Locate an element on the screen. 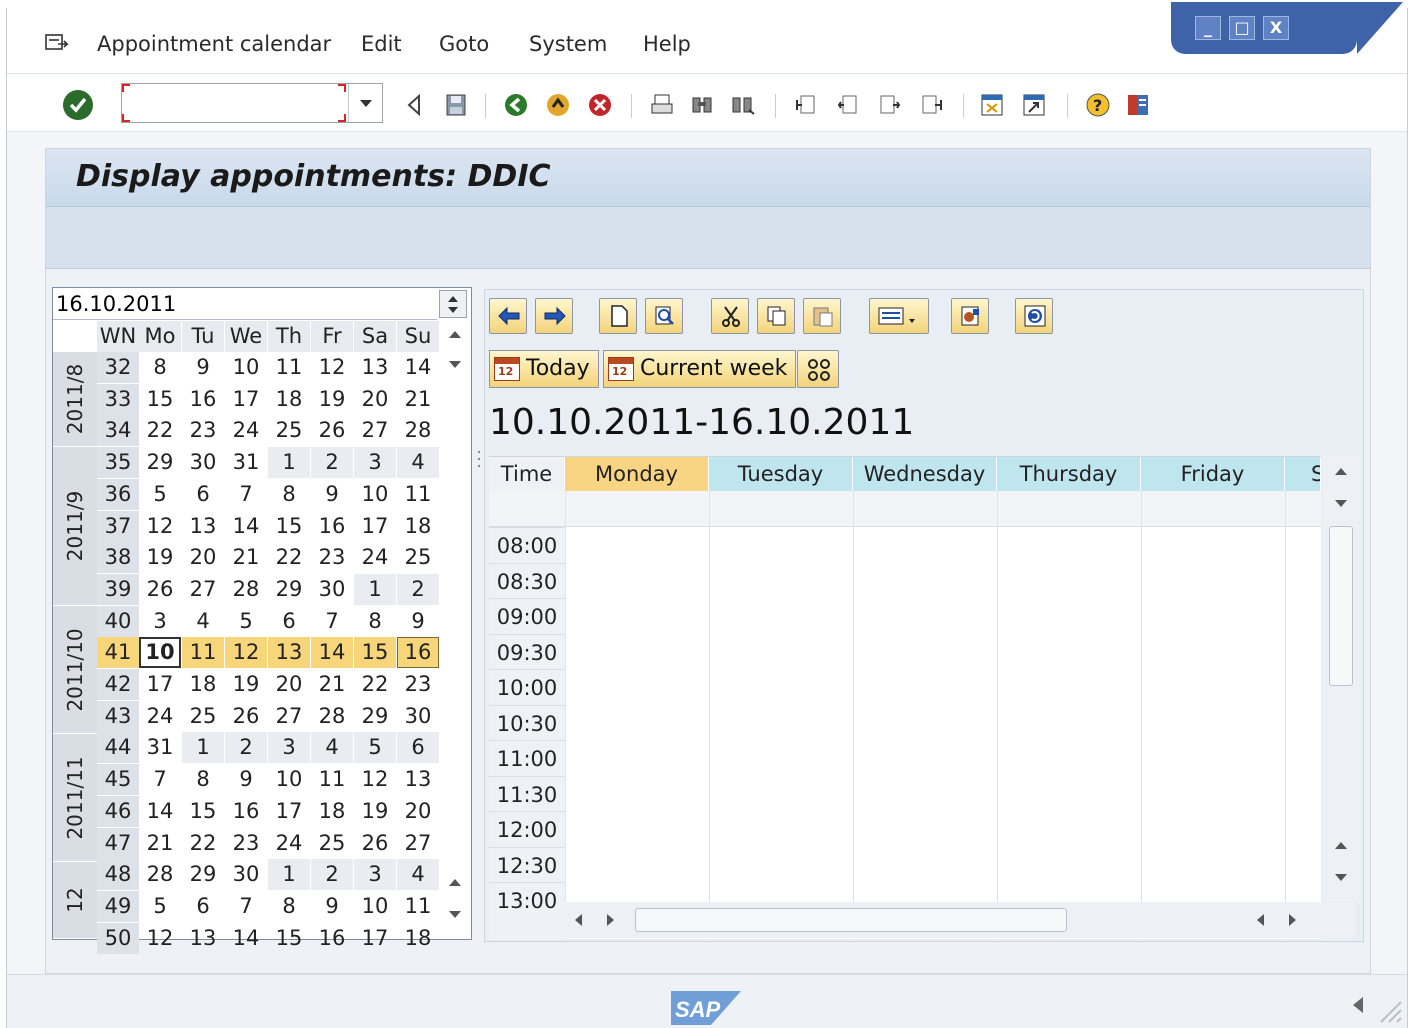 The image size is (1414, 1028). day-cell: 22 is located at coordinates (160, 430).